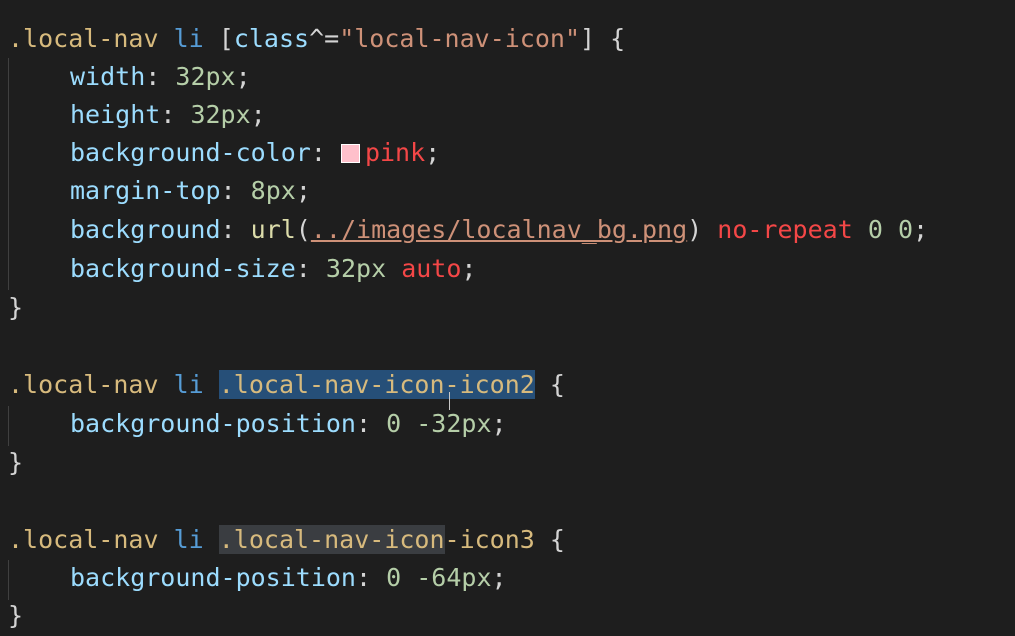 This screenshot has width=1015, height=636. What do you see at coordinates (439, 577) in the screenshot?
I see `number-value: -64` at bounding box center [439, 577].